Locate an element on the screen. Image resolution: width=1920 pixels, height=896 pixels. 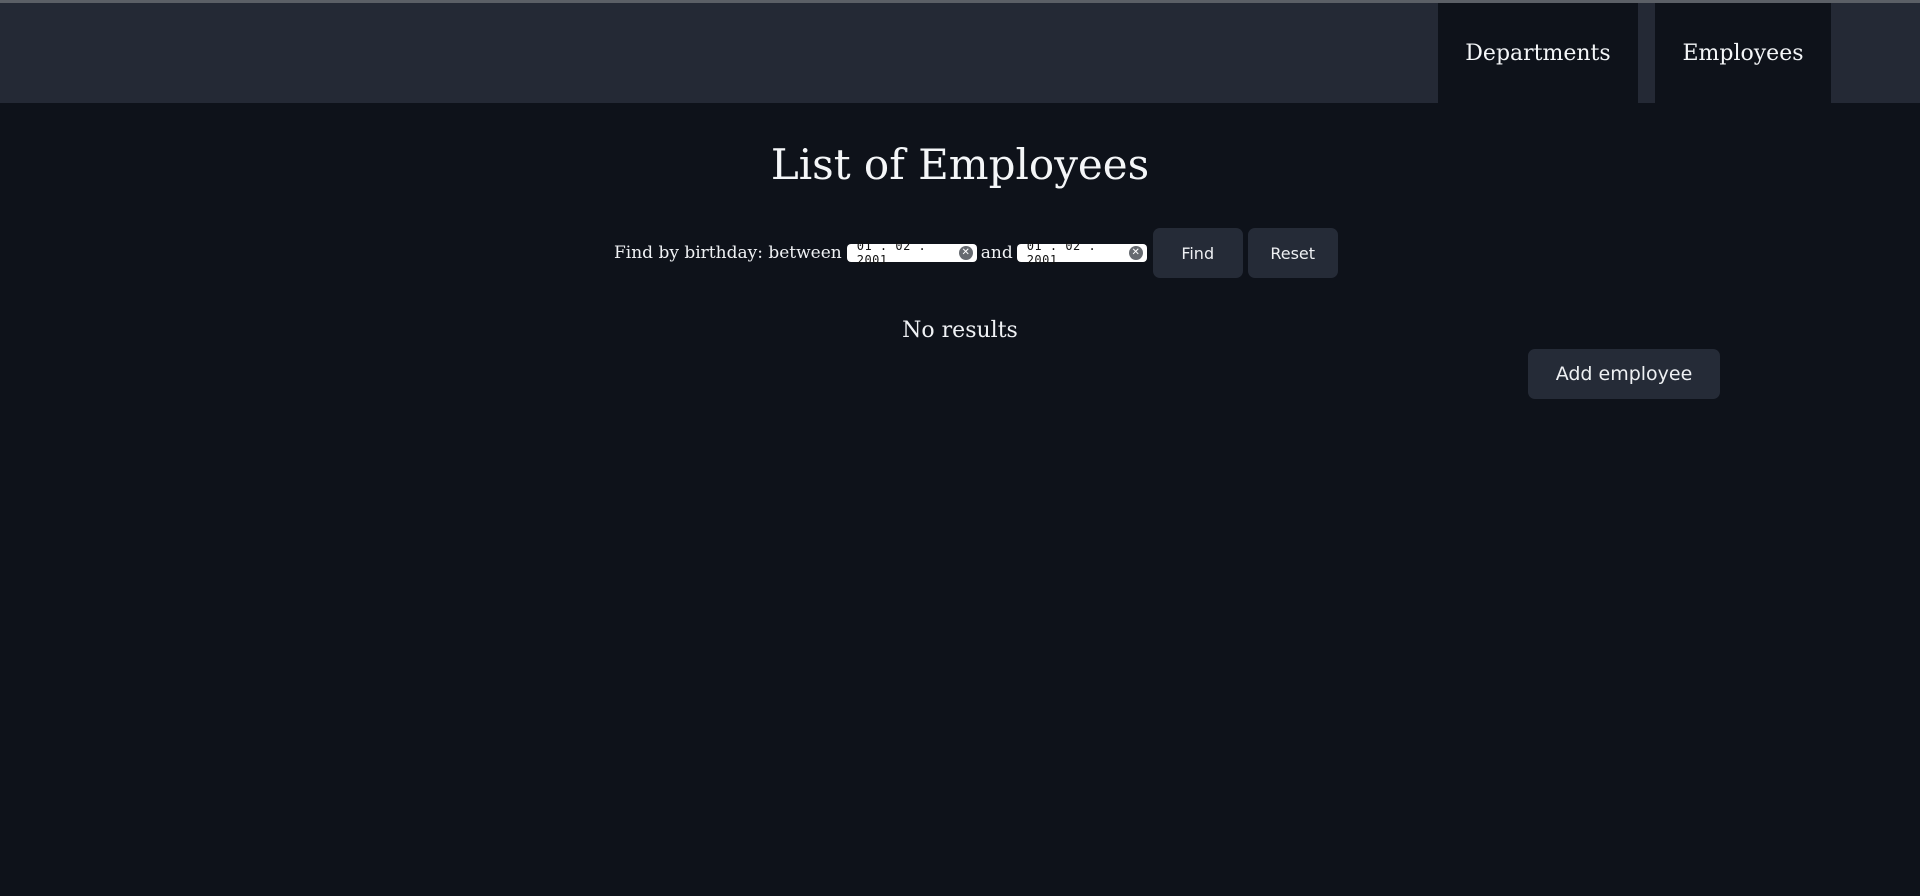
date-to-value: 01 . 02 . 2001 is located at coordinates (1061, 253).